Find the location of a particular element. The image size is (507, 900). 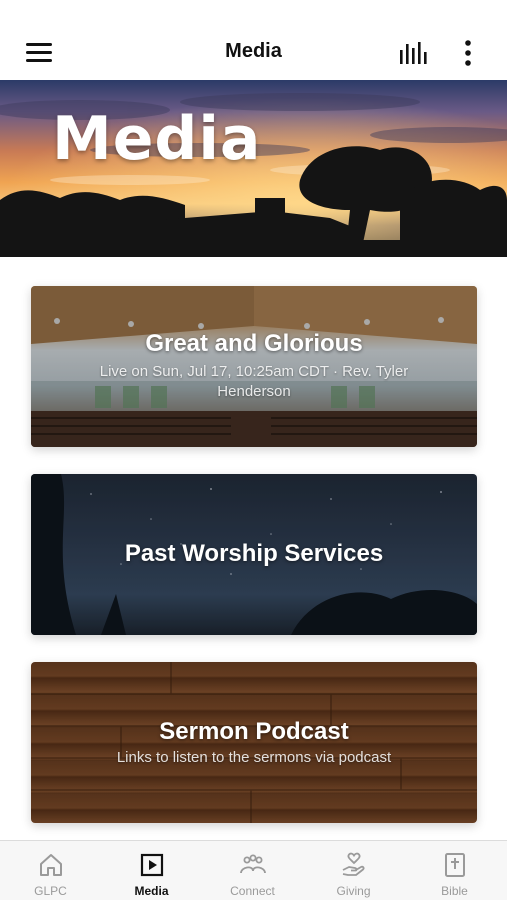

tab-label: Media is located at coordinates (151, 891).